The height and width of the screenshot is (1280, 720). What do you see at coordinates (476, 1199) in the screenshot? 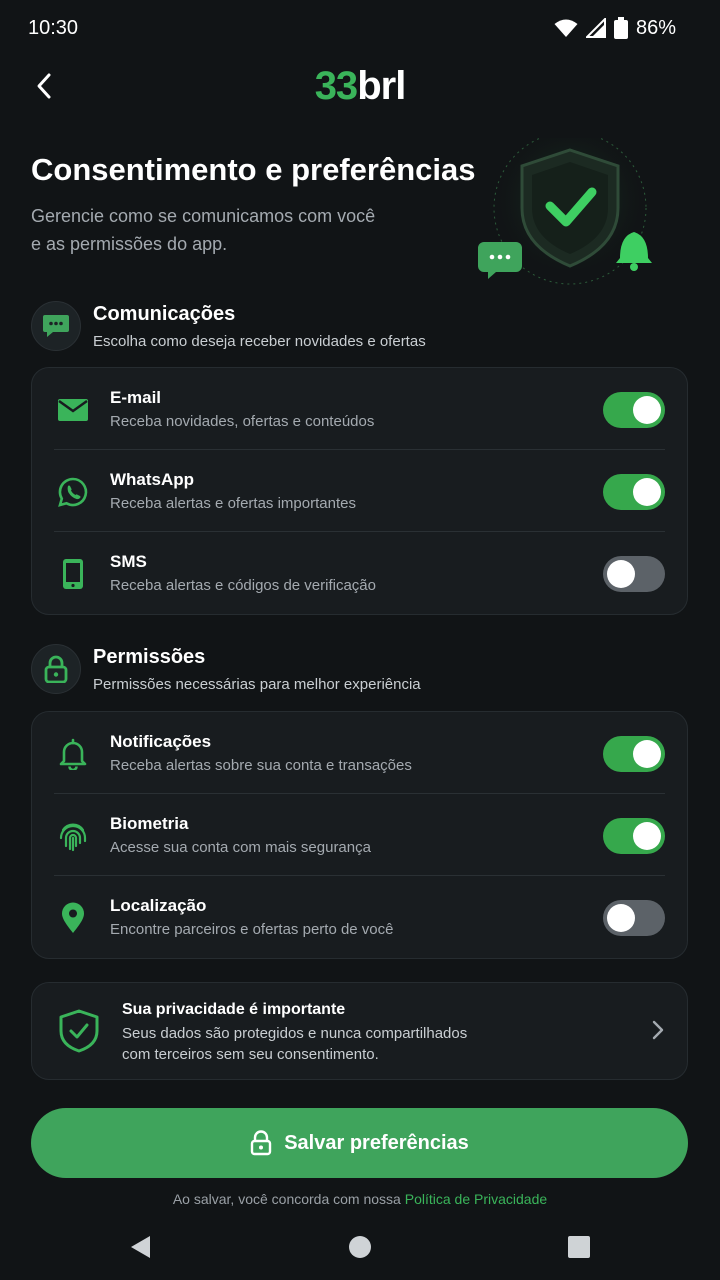
I see `privacy-policy-link: Política de Privacidade` at bounding box center [476, 1199].